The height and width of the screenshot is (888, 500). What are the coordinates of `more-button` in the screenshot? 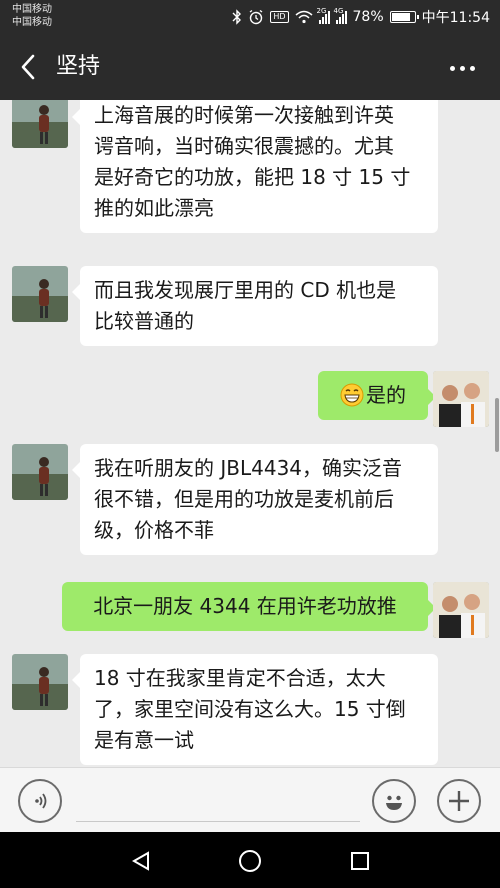 It's located at (462, 68).